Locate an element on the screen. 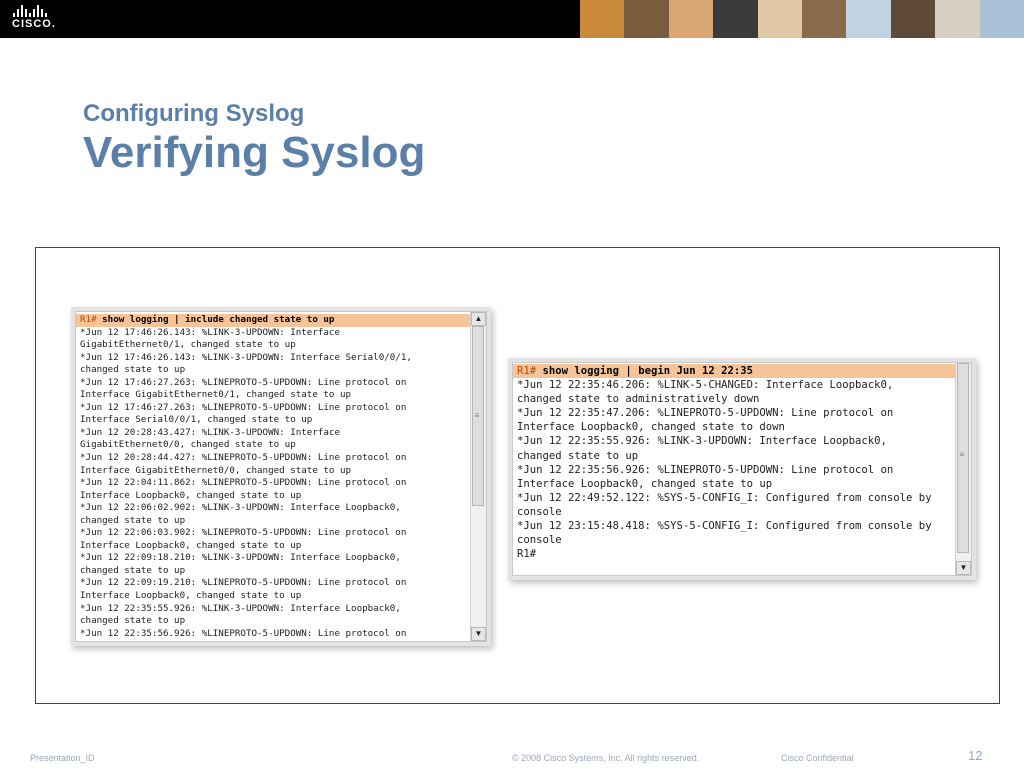 The width and height of the screenshot is (1024, 768). header-photo-strip is located at coordinates (802, 19).